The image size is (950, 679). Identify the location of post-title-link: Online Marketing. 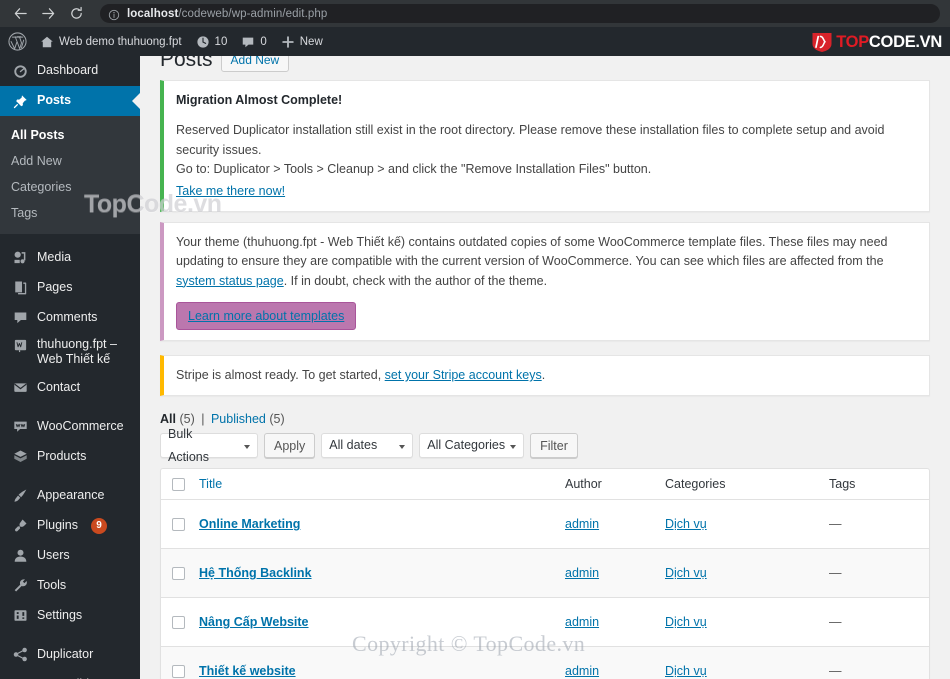
(249, 524).